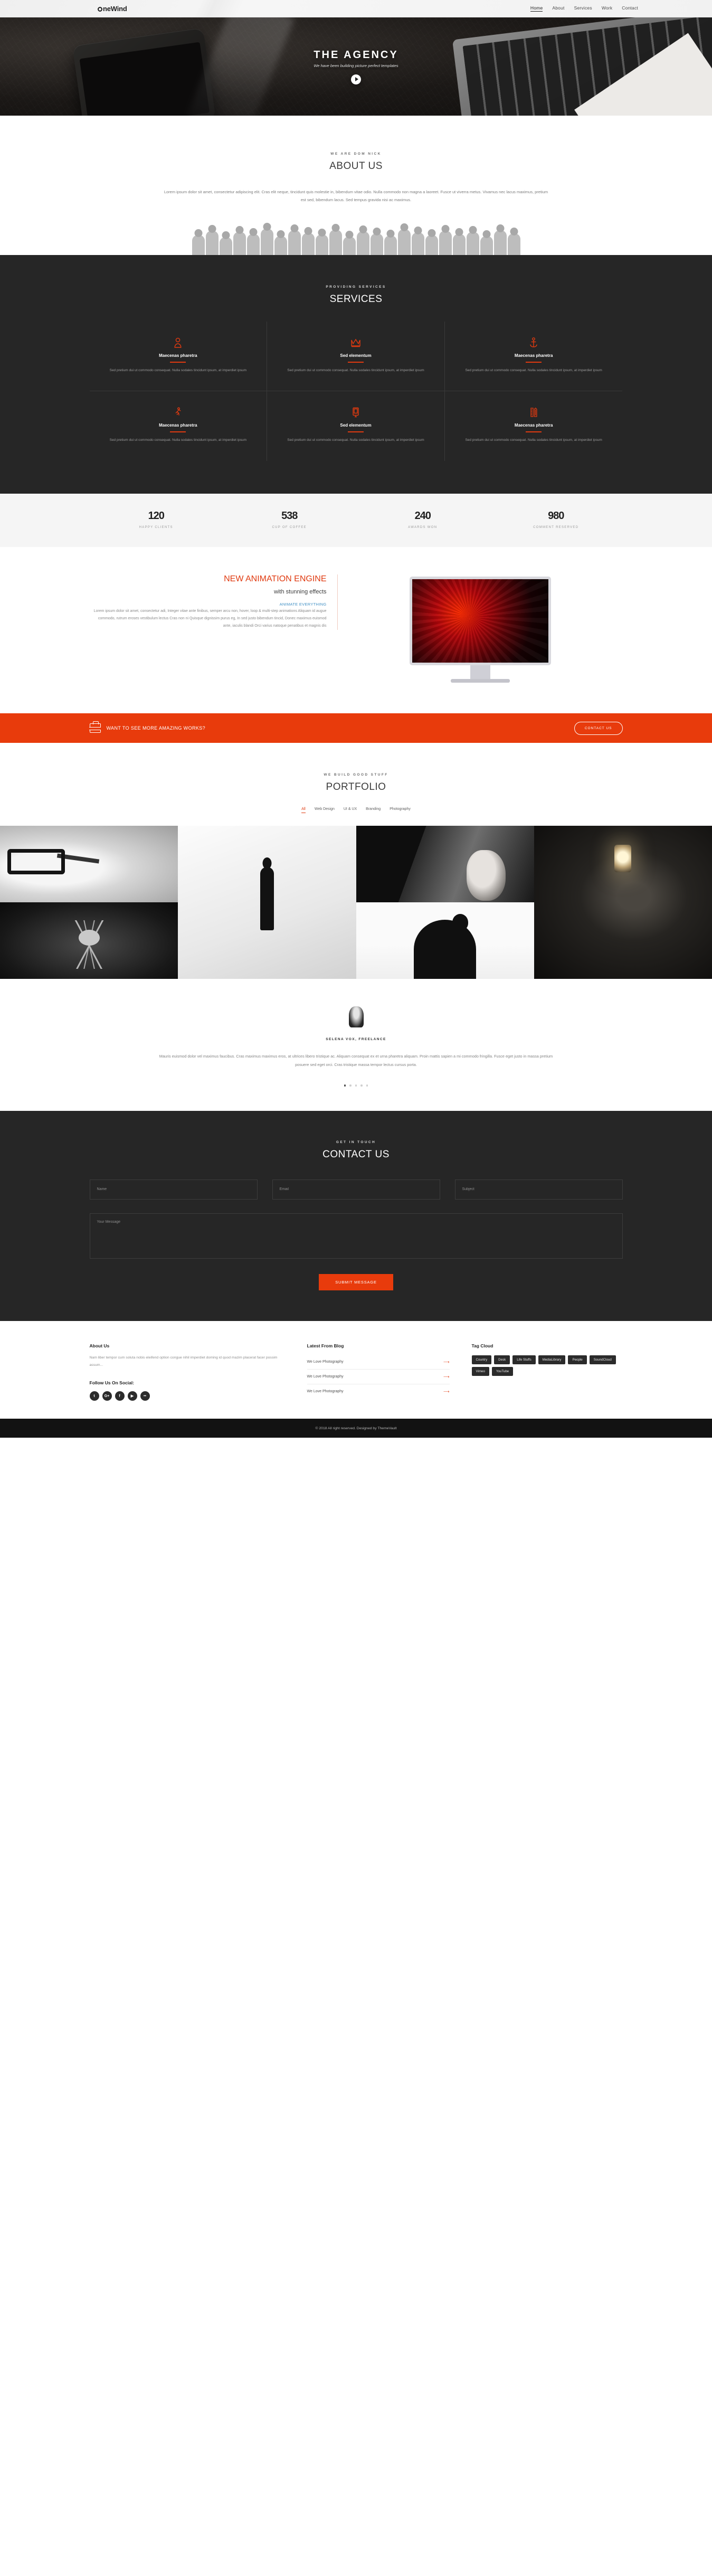 Image resolution: width=712 pixels, height=2576 pixels. I want to click on tag-item: Desk, so click(502, 1359).